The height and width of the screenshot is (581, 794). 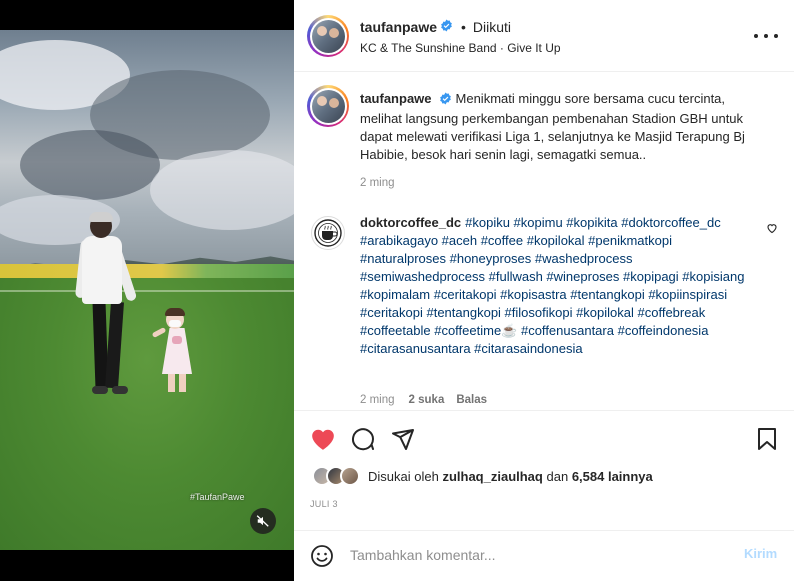 What do you see at coordinates (398, 27) in the screenshot?
I see `author-username: taufanpawe` at bounding box center [398, 27].